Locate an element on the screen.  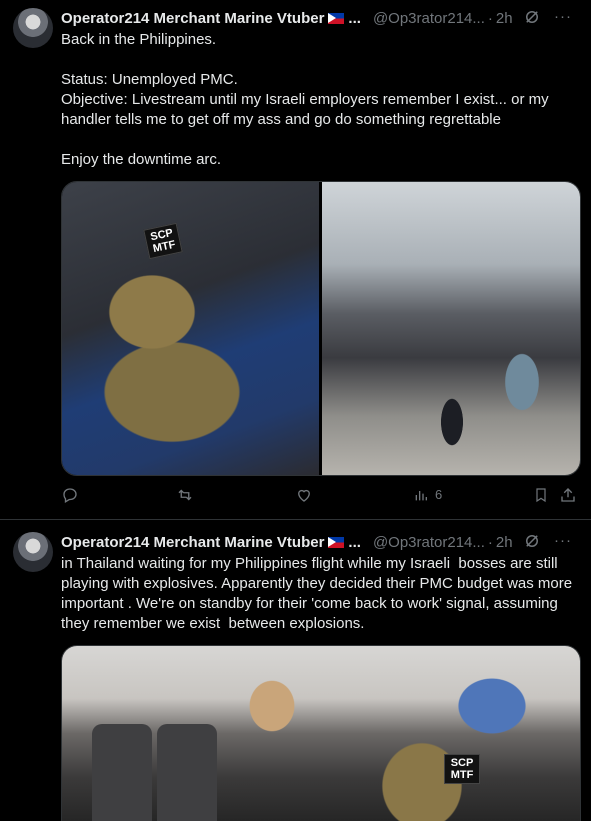
reply-button is located at coordinates (70, 495).